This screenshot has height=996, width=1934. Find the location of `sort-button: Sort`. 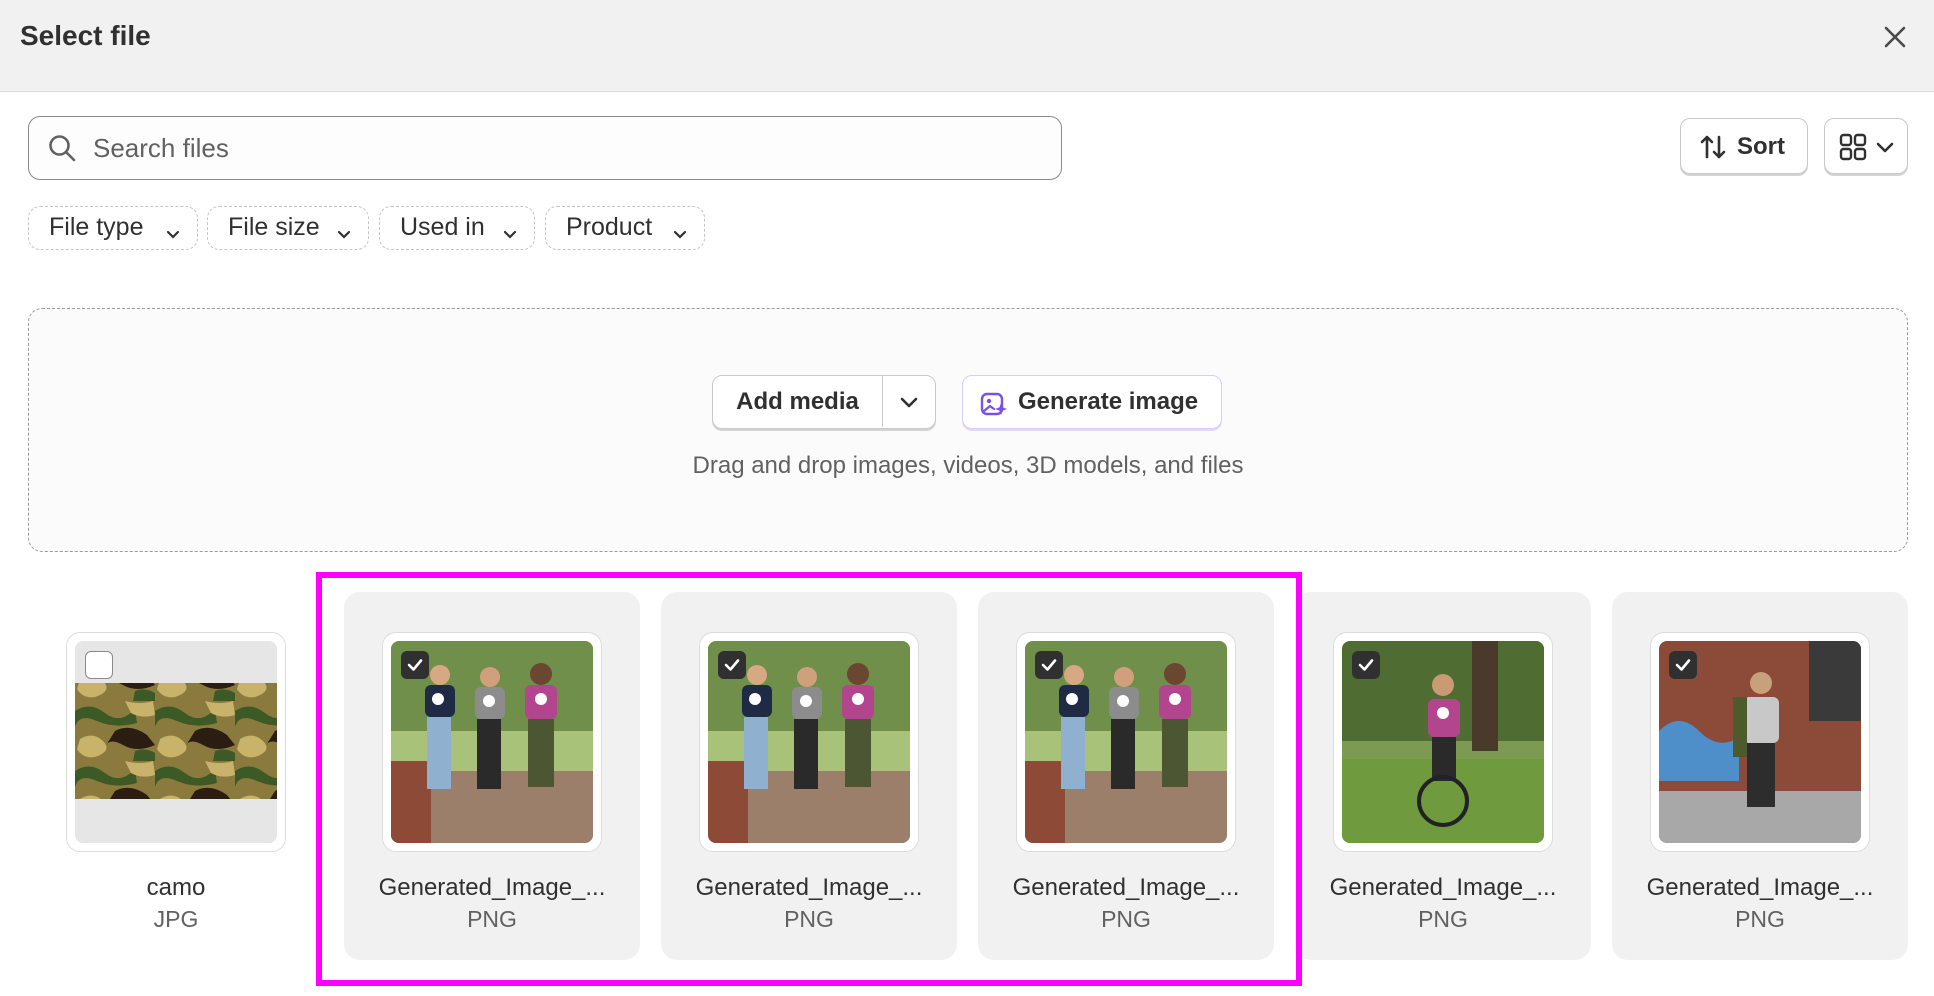

sort-button: Sort is located at coordinates (1744, 146).